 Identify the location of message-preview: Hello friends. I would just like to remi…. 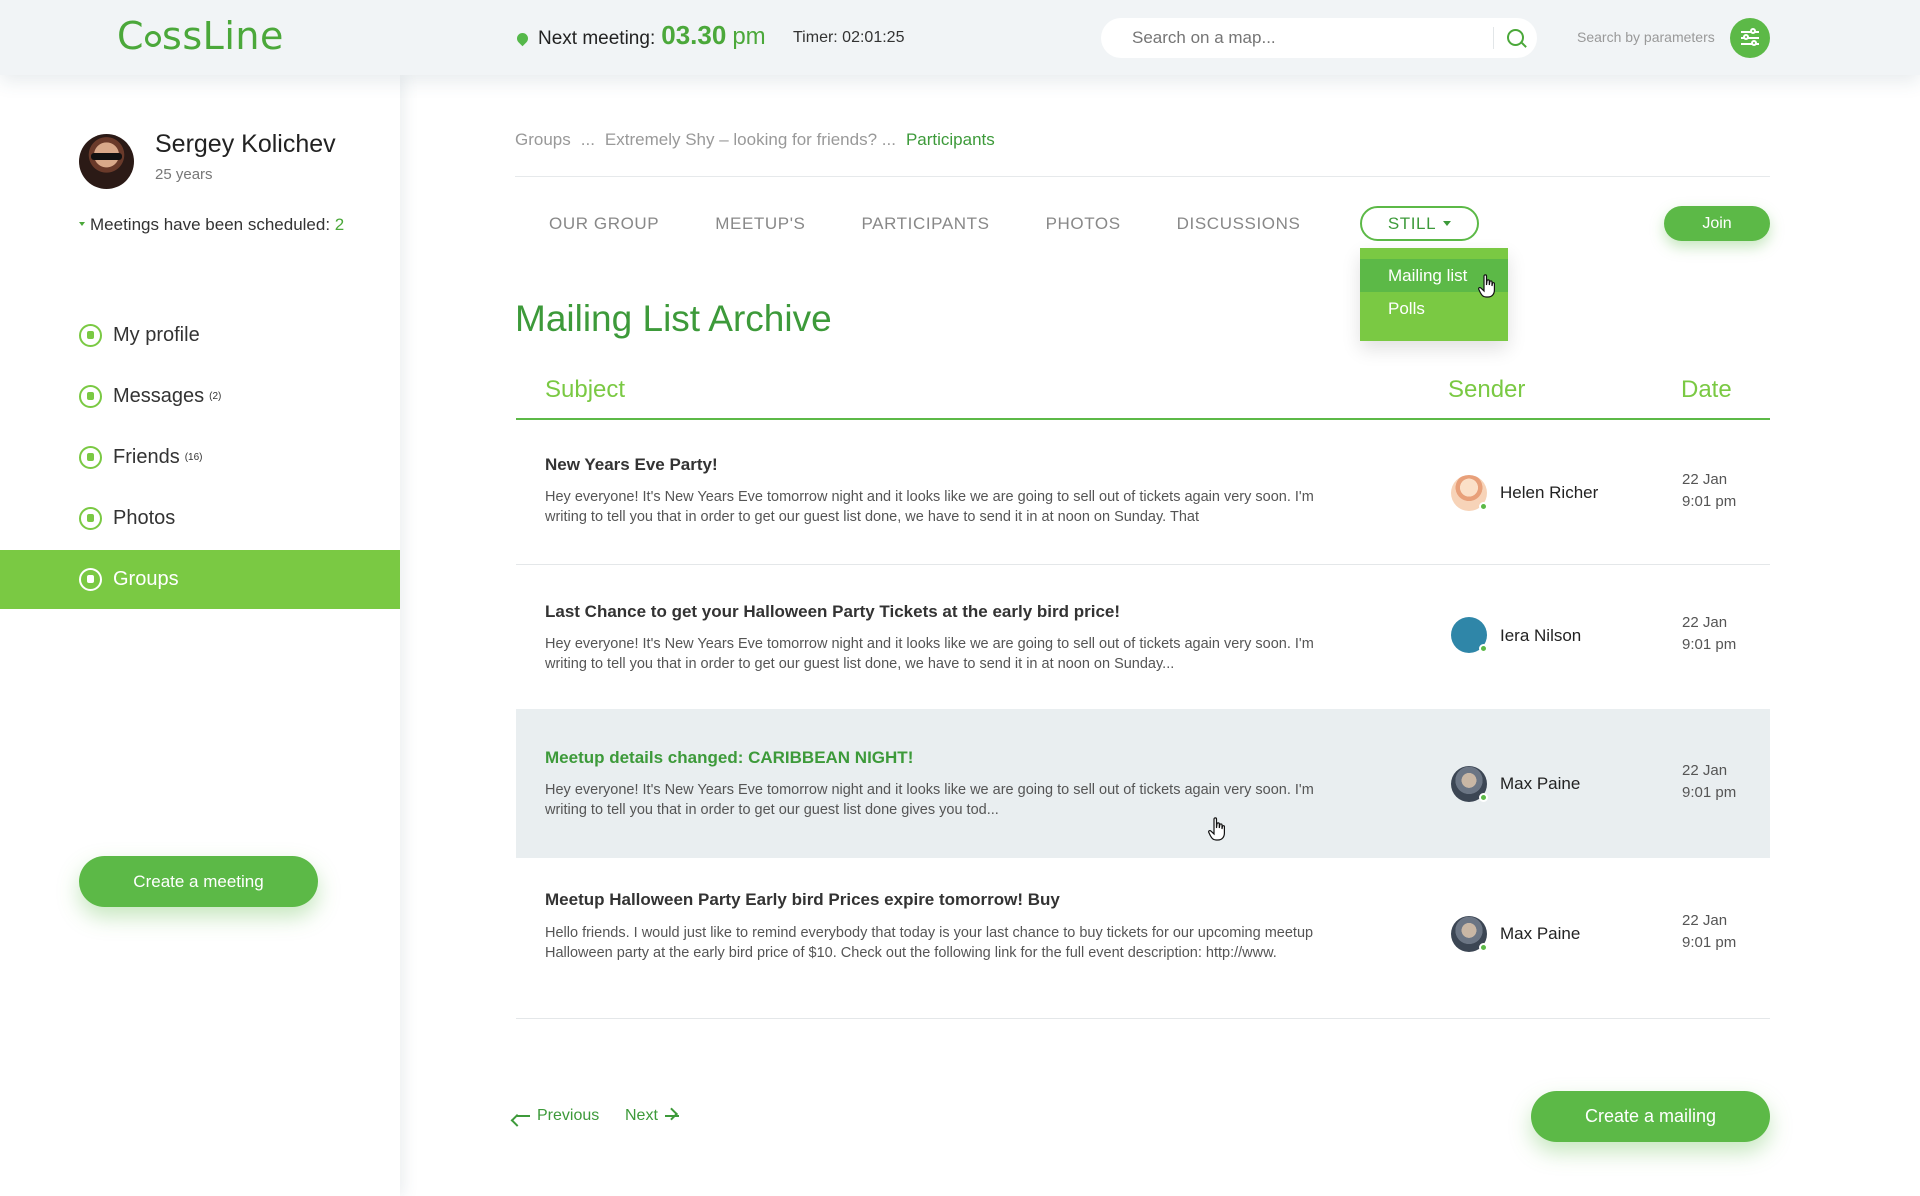
(929, 943).